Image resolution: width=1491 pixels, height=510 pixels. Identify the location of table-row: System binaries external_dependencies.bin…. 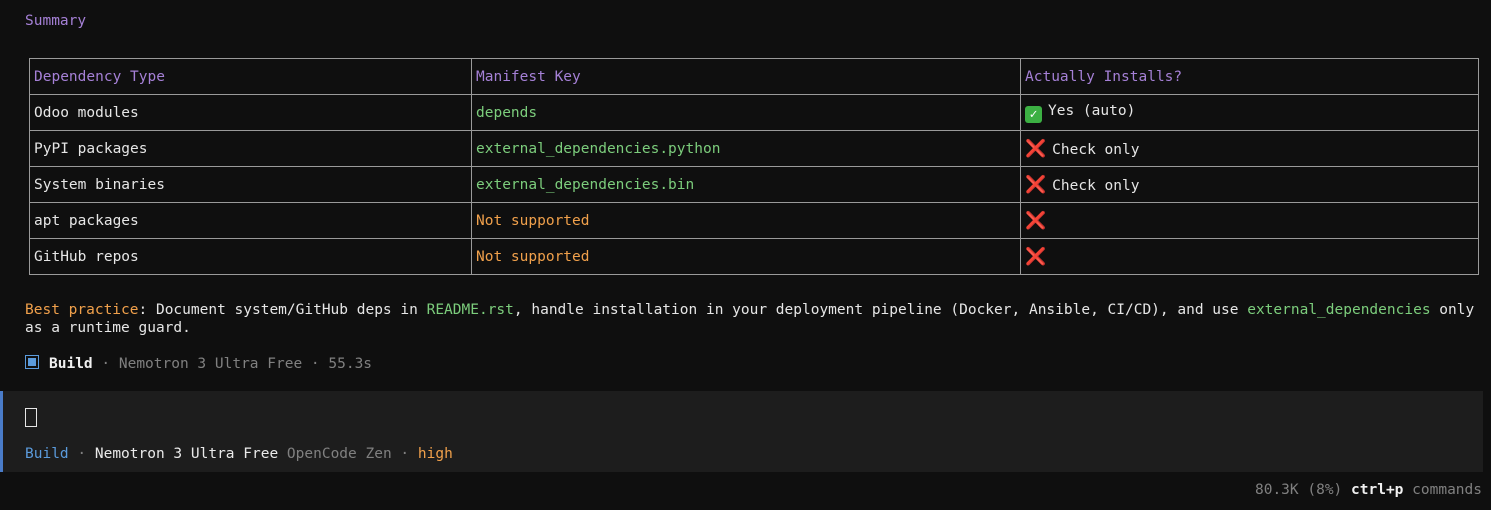
(754, 184).